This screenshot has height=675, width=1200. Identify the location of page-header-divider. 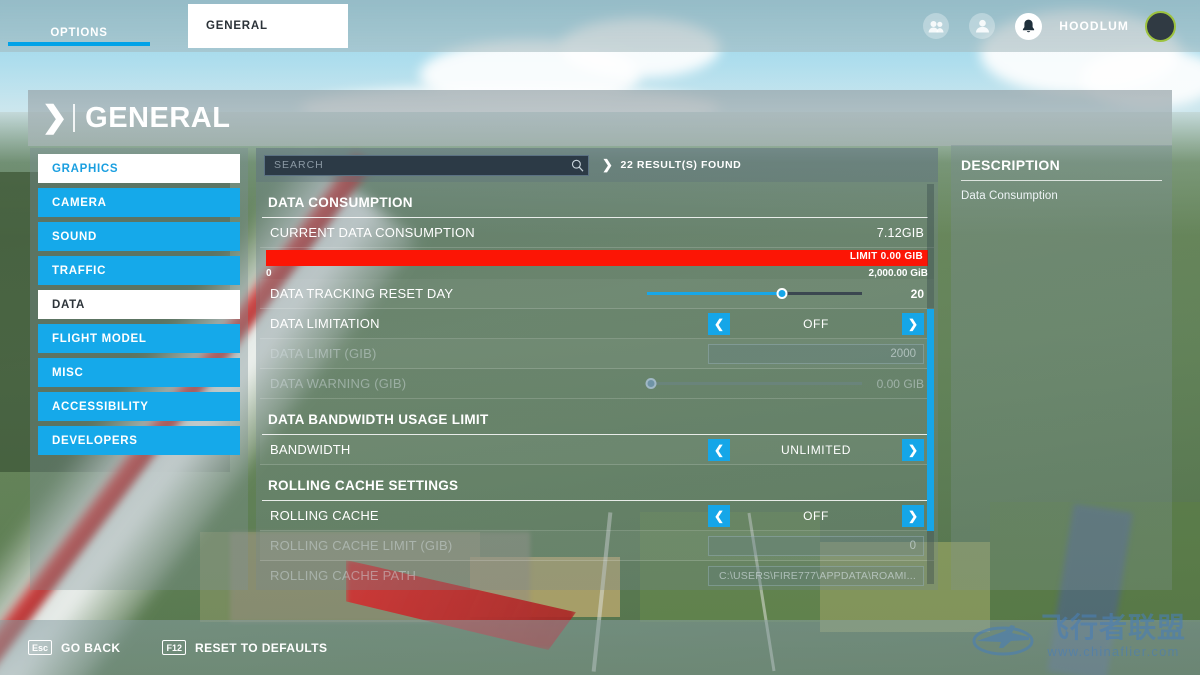
(74, 118).